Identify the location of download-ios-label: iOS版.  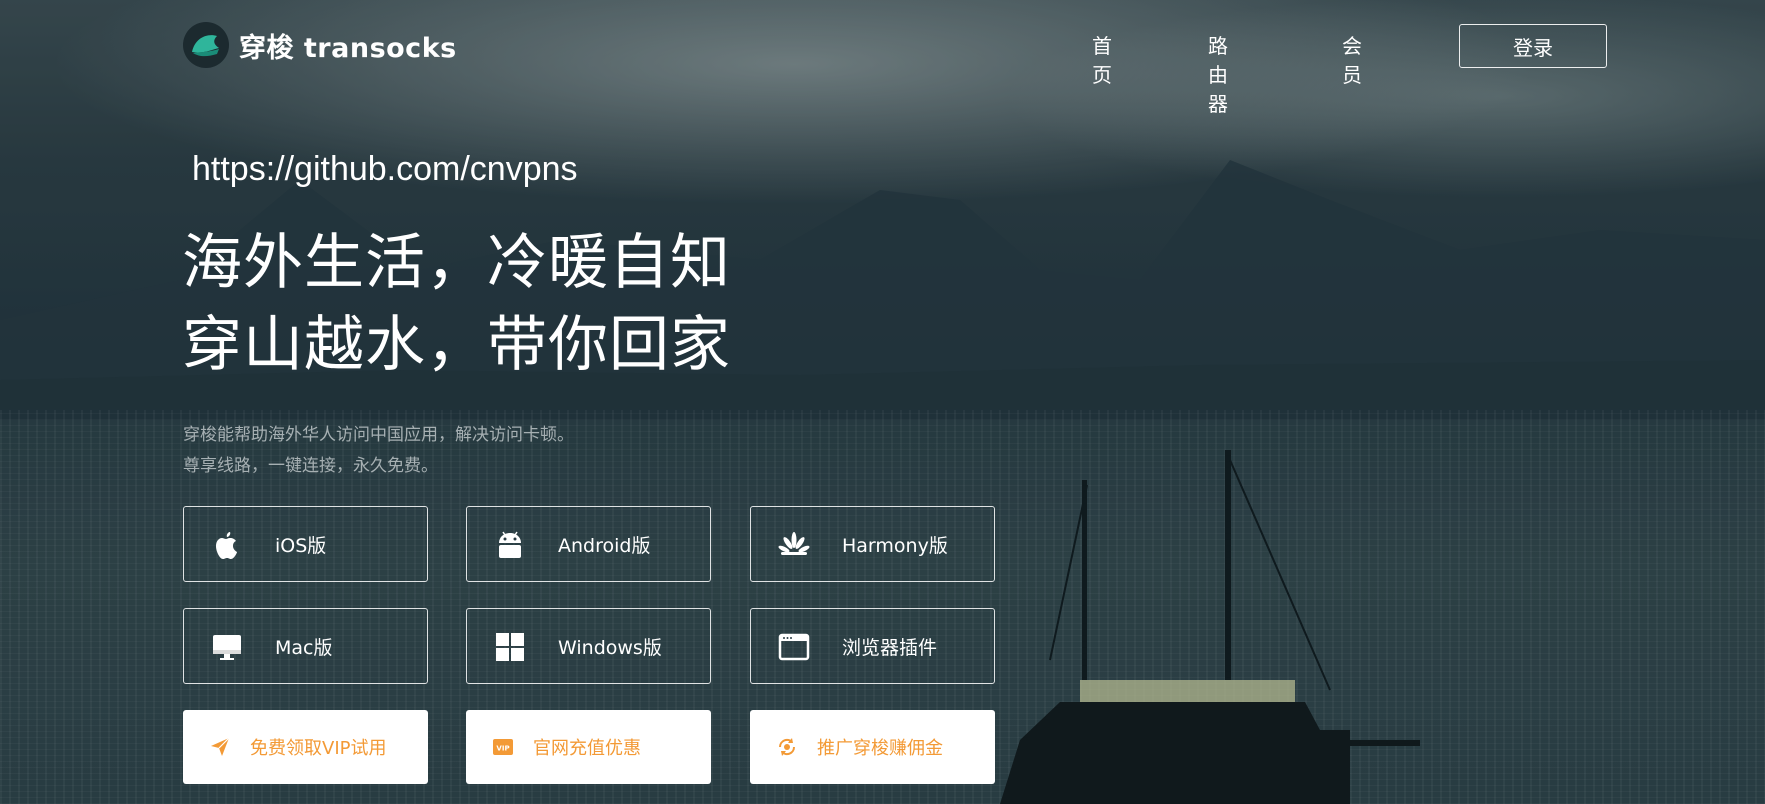
(301, 545).